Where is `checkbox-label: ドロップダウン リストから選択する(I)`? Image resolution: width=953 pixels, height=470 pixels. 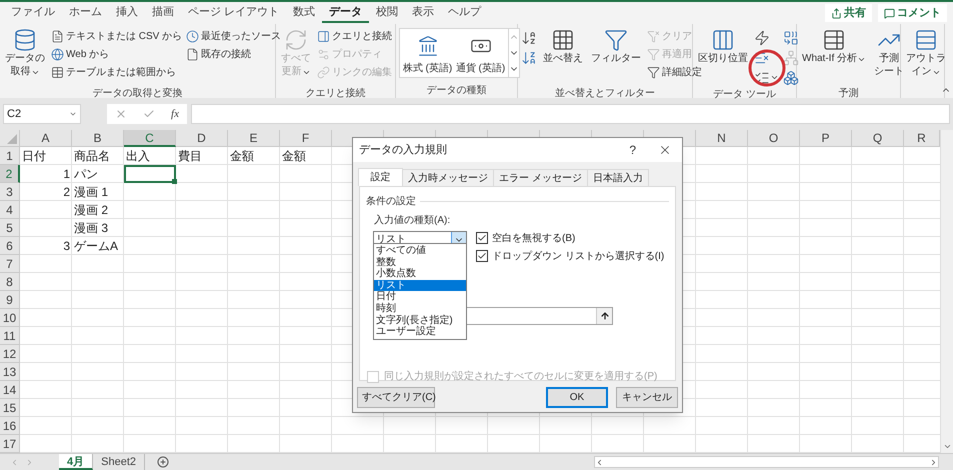 checkbox-label: ドロップダウン リストから選択する(I) is located at coordinates (578, 257).